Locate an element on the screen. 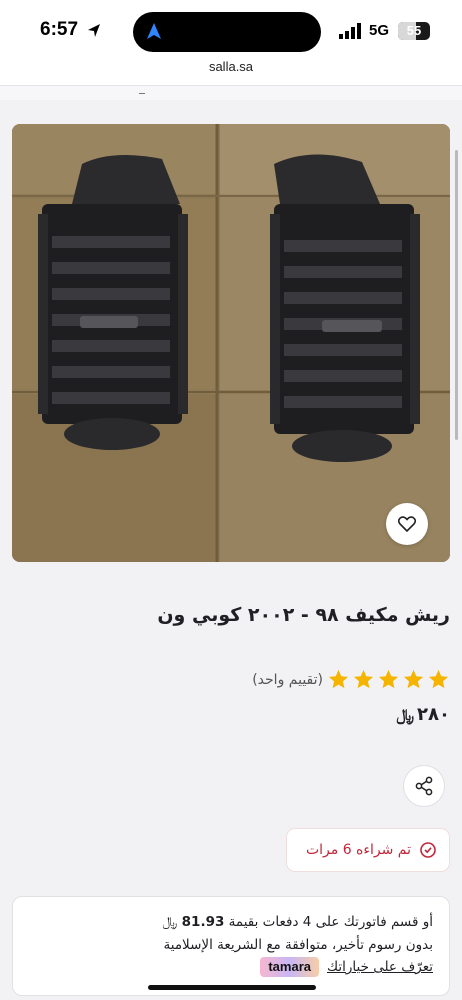 This screenshot has width=462, height=1000. sold-count-text: تم شراءه 6 مرات is located at coordinates (358, 850).